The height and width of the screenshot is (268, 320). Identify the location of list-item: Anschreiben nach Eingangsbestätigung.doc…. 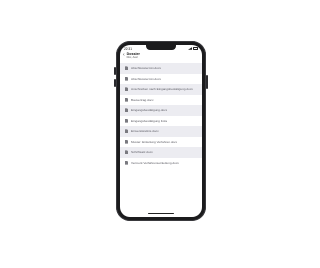
(161, 89).